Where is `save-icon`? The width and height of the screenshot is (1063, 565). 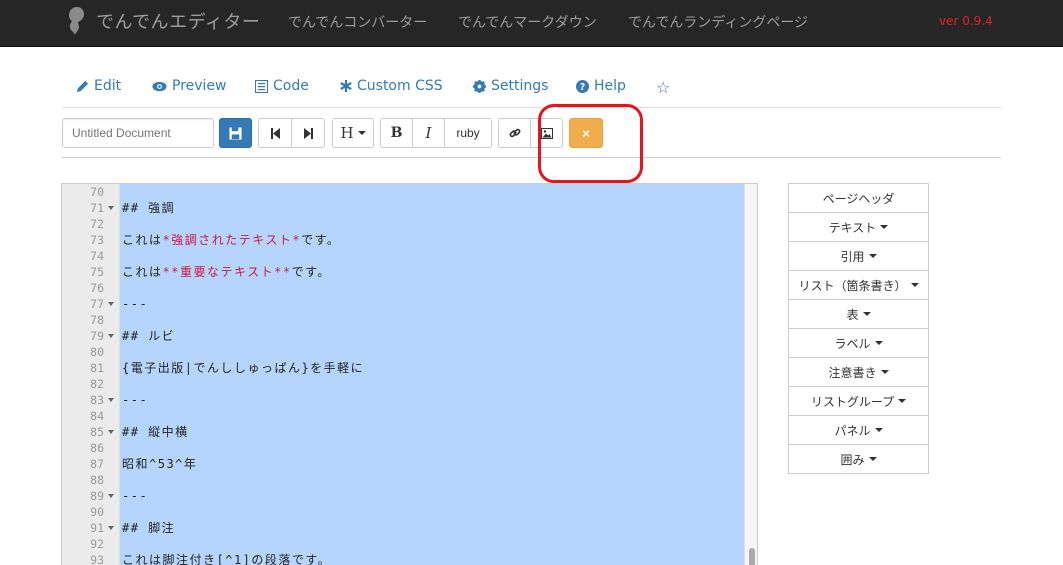 save-icon is located at coordinates (235, 133).